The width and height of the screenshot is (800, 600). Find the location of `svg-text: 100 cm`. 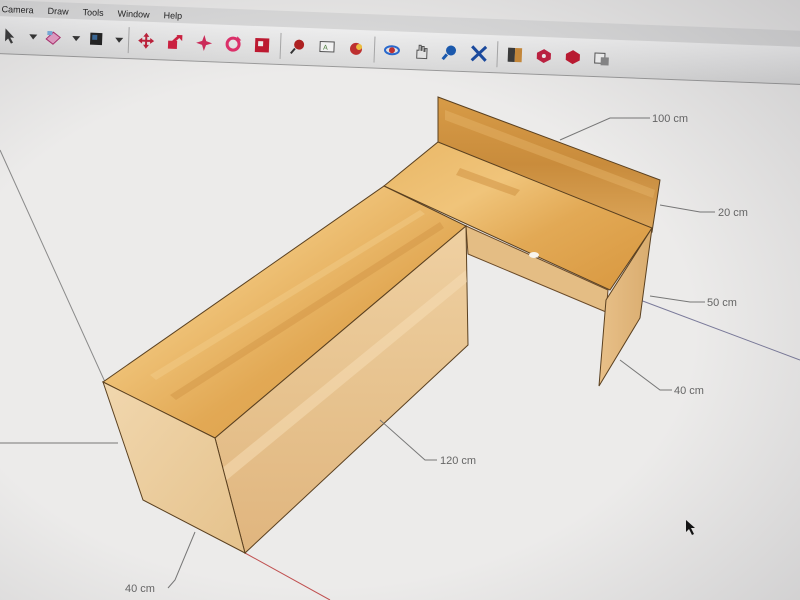

svg-text: 100 cm is located at coordinates (670, 119).